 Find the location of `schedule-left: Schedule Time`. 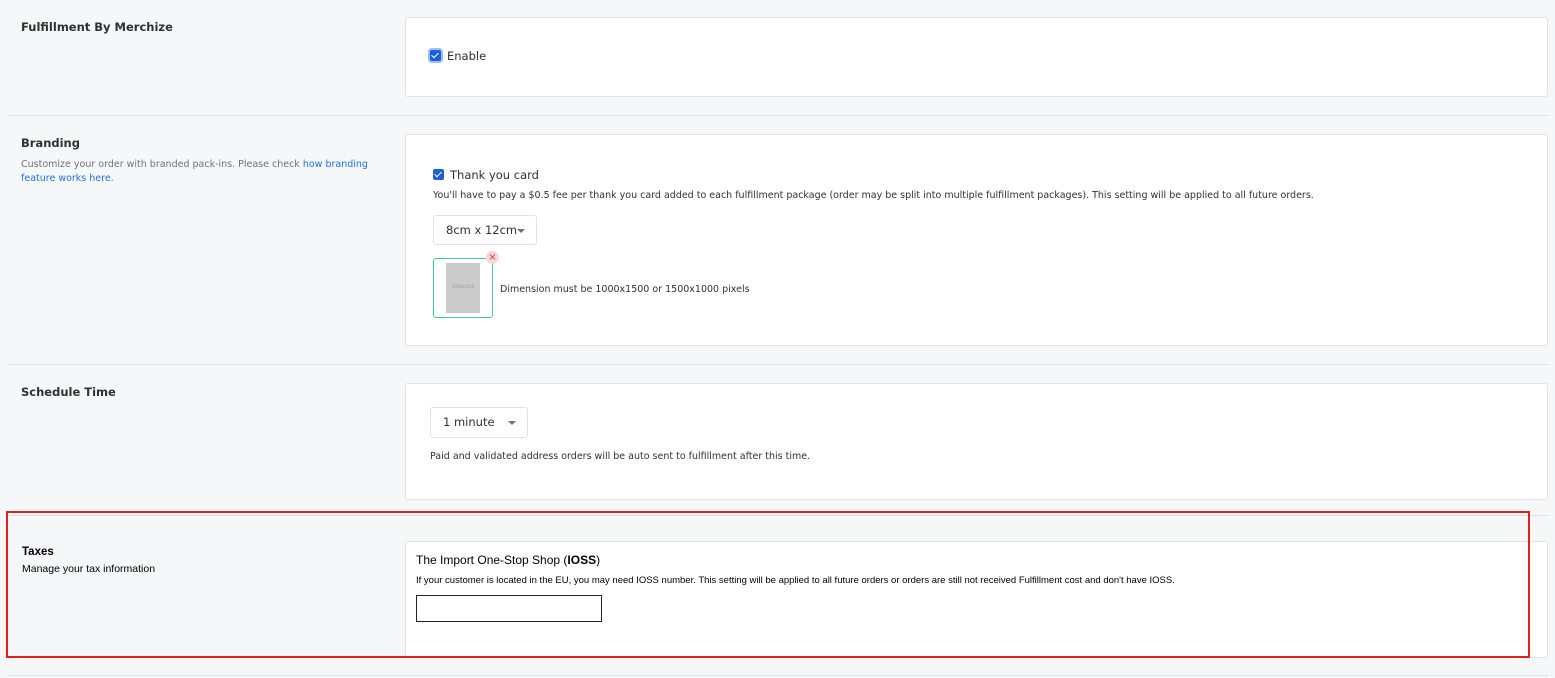

schedule-left: Schedule Time is located at coordinates (68, 392).